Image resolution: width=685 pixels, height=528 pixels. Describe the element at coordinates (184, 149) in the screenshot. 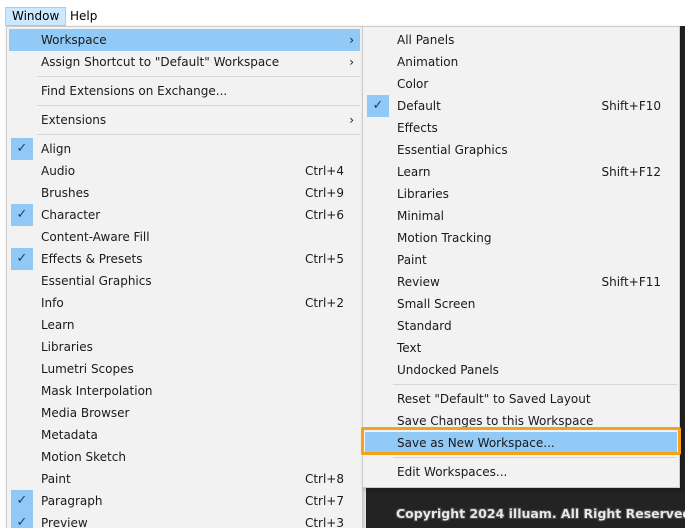

I see `menu-item-align: ✓ Align` at that location.